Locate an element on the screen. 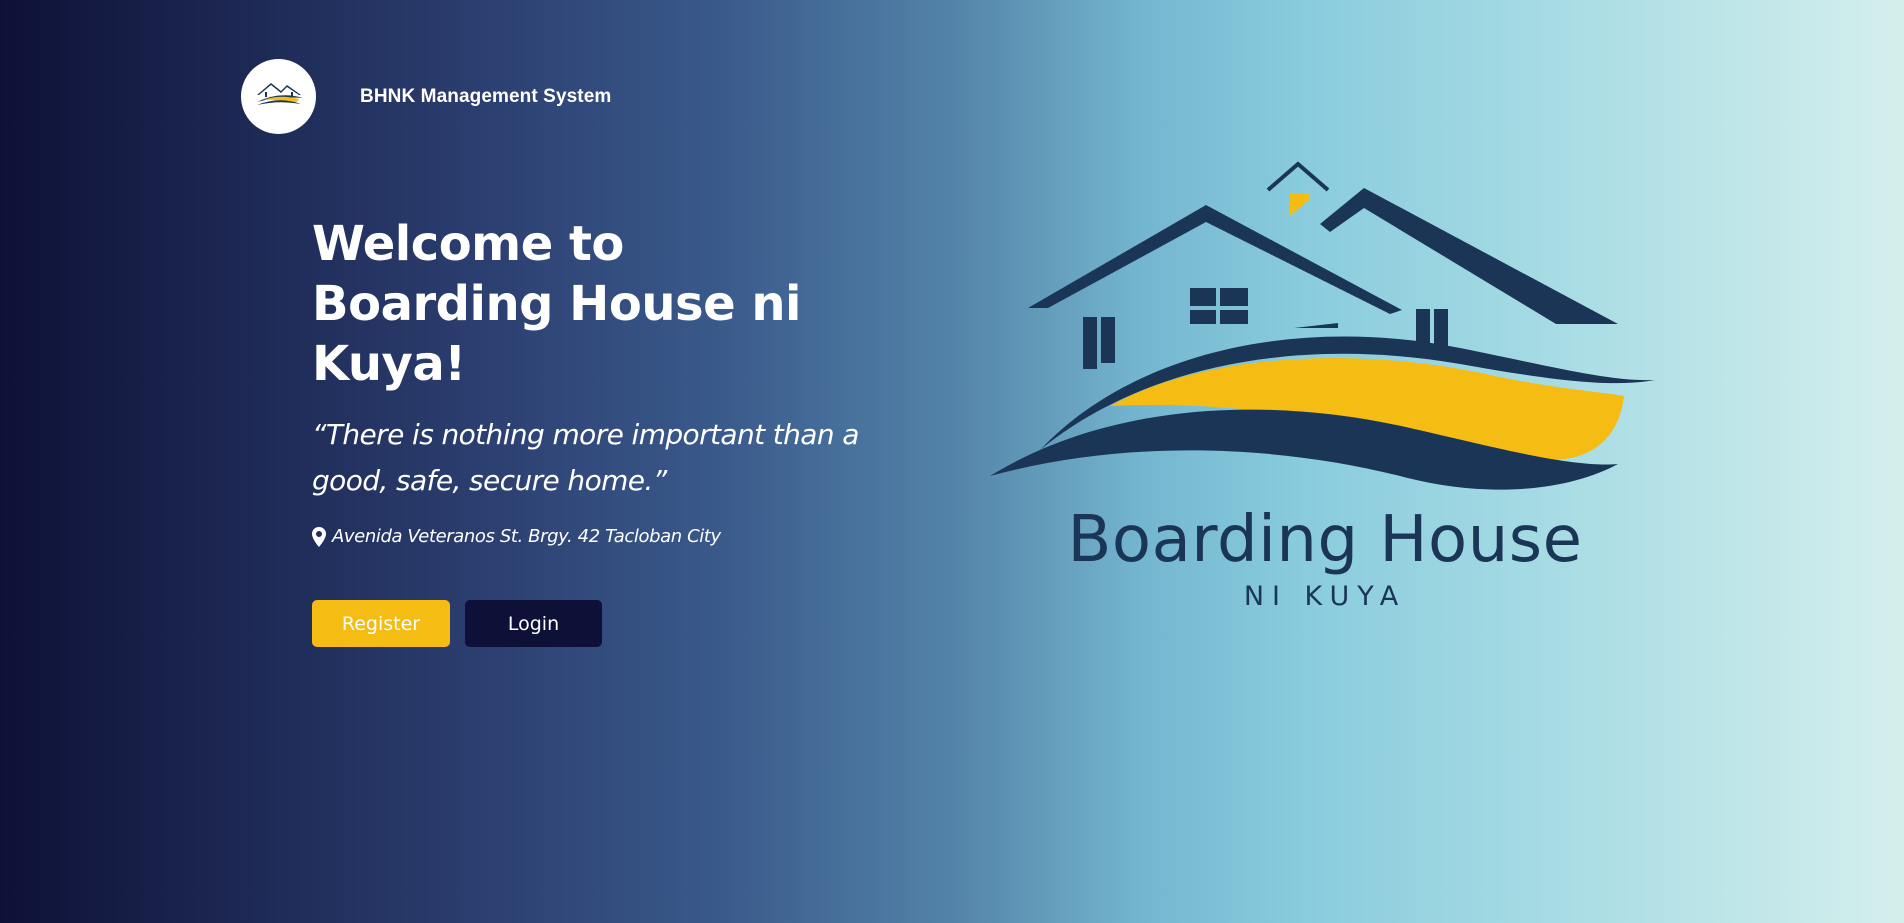  logo-text-sub: NI KUYA is located at coordinates (1325, 596).